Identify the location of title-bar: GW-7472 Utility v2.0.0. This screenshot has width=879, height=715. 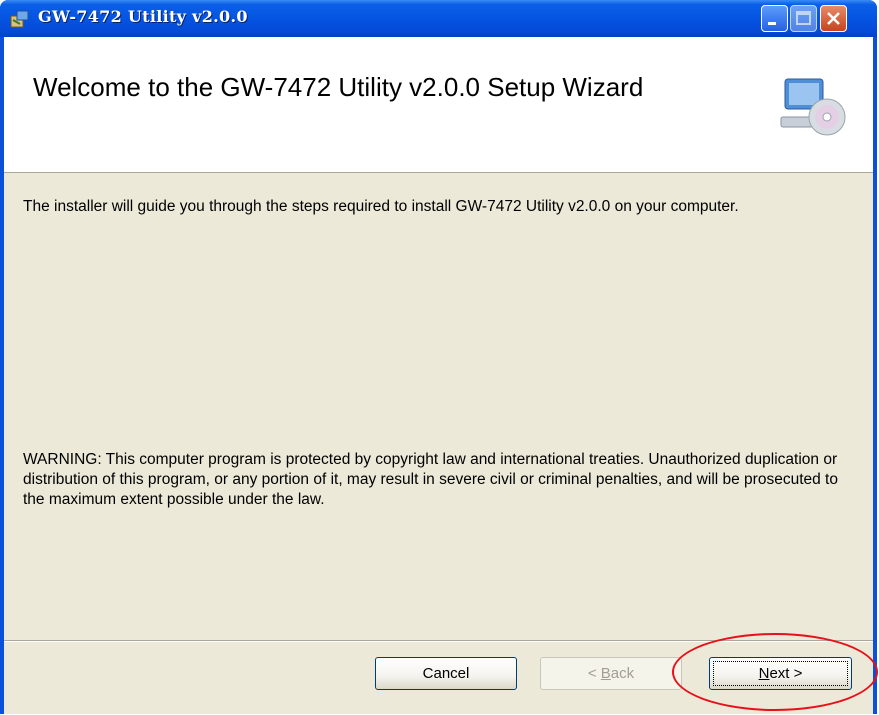
(438, 18).